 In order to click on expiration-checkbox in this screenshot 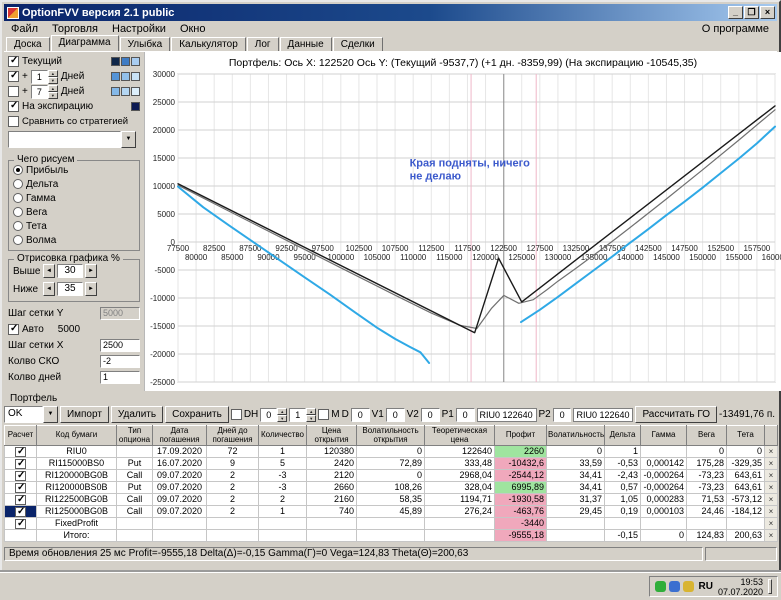, I will do `click(13, 106)`.